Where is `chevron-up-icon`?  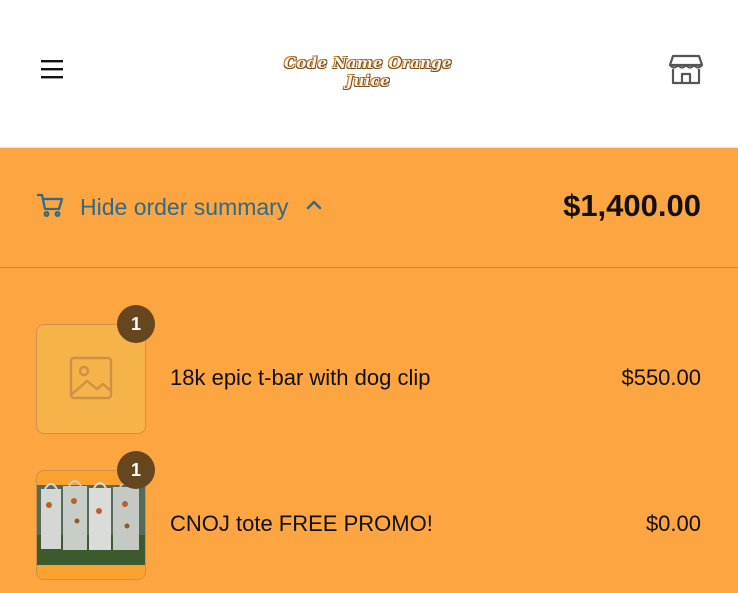 chevron-up-icon is located at coordinates (314, 207).